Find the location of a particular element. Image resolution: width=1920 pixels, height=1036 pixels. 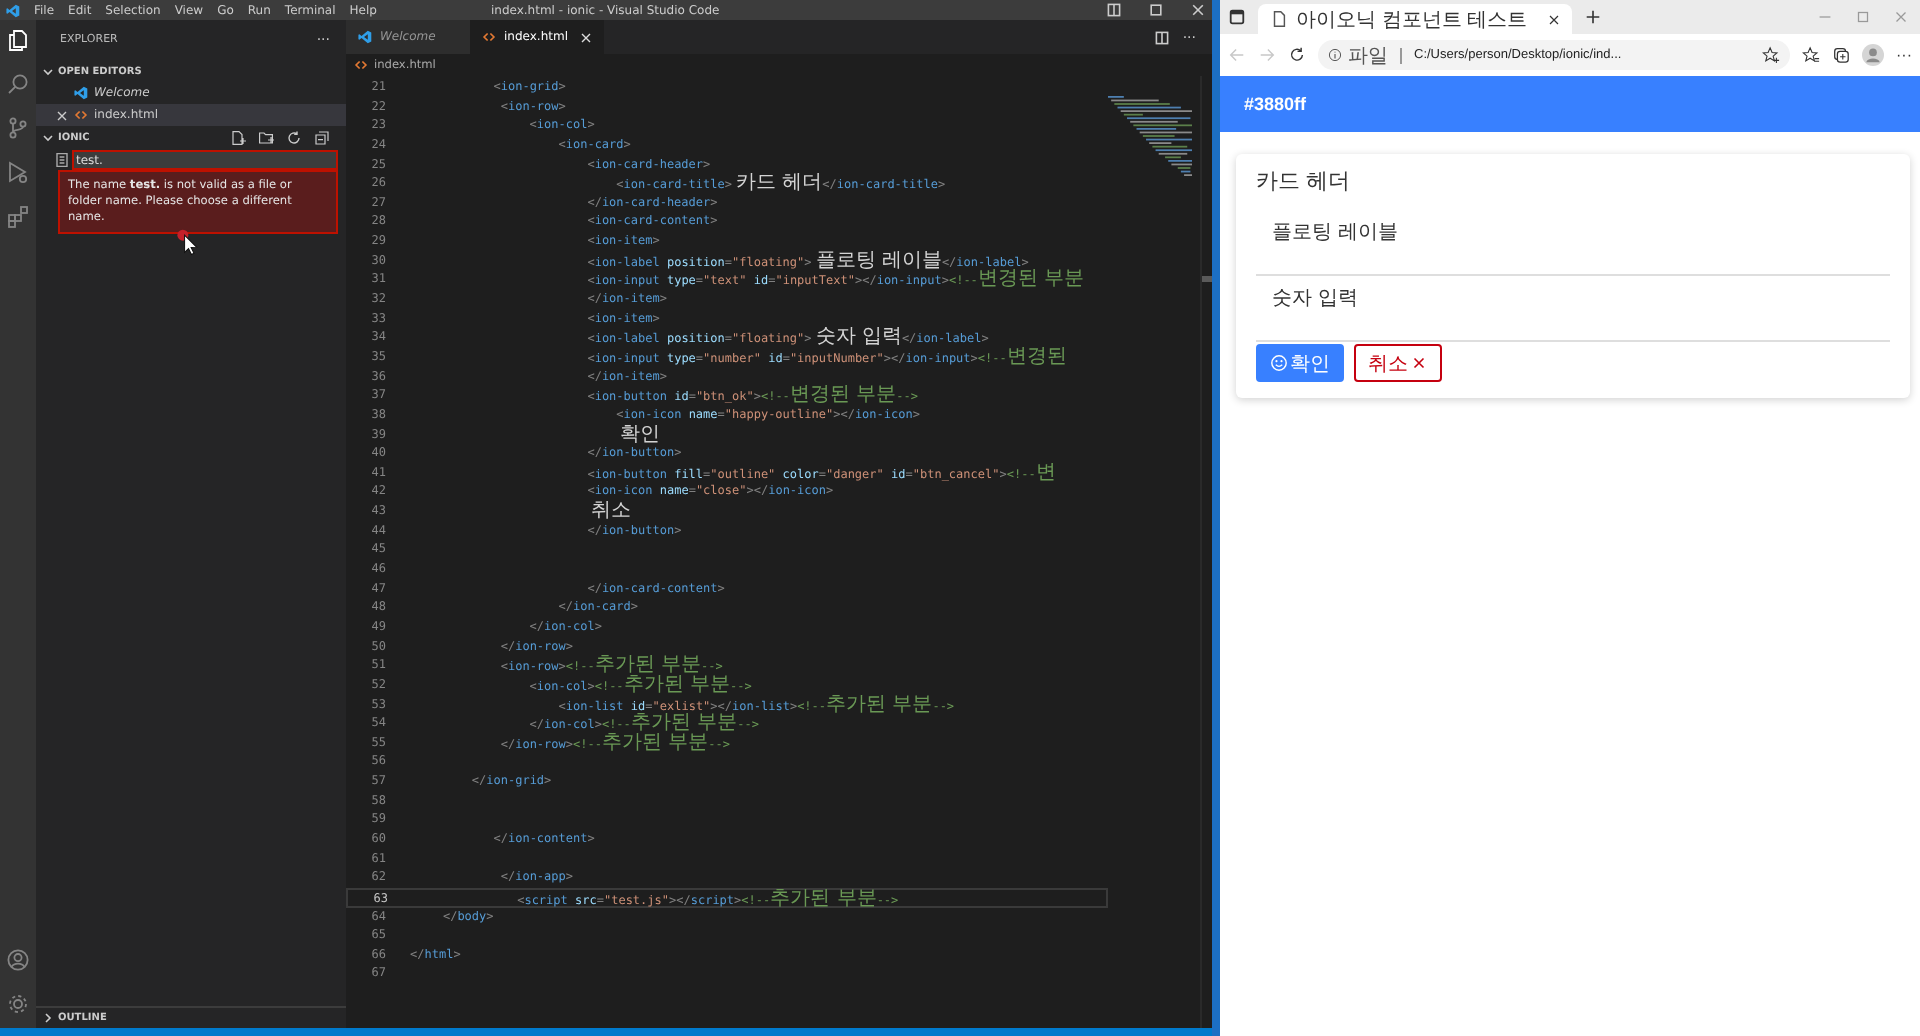

files-icon is located at coordinates (18, 40).